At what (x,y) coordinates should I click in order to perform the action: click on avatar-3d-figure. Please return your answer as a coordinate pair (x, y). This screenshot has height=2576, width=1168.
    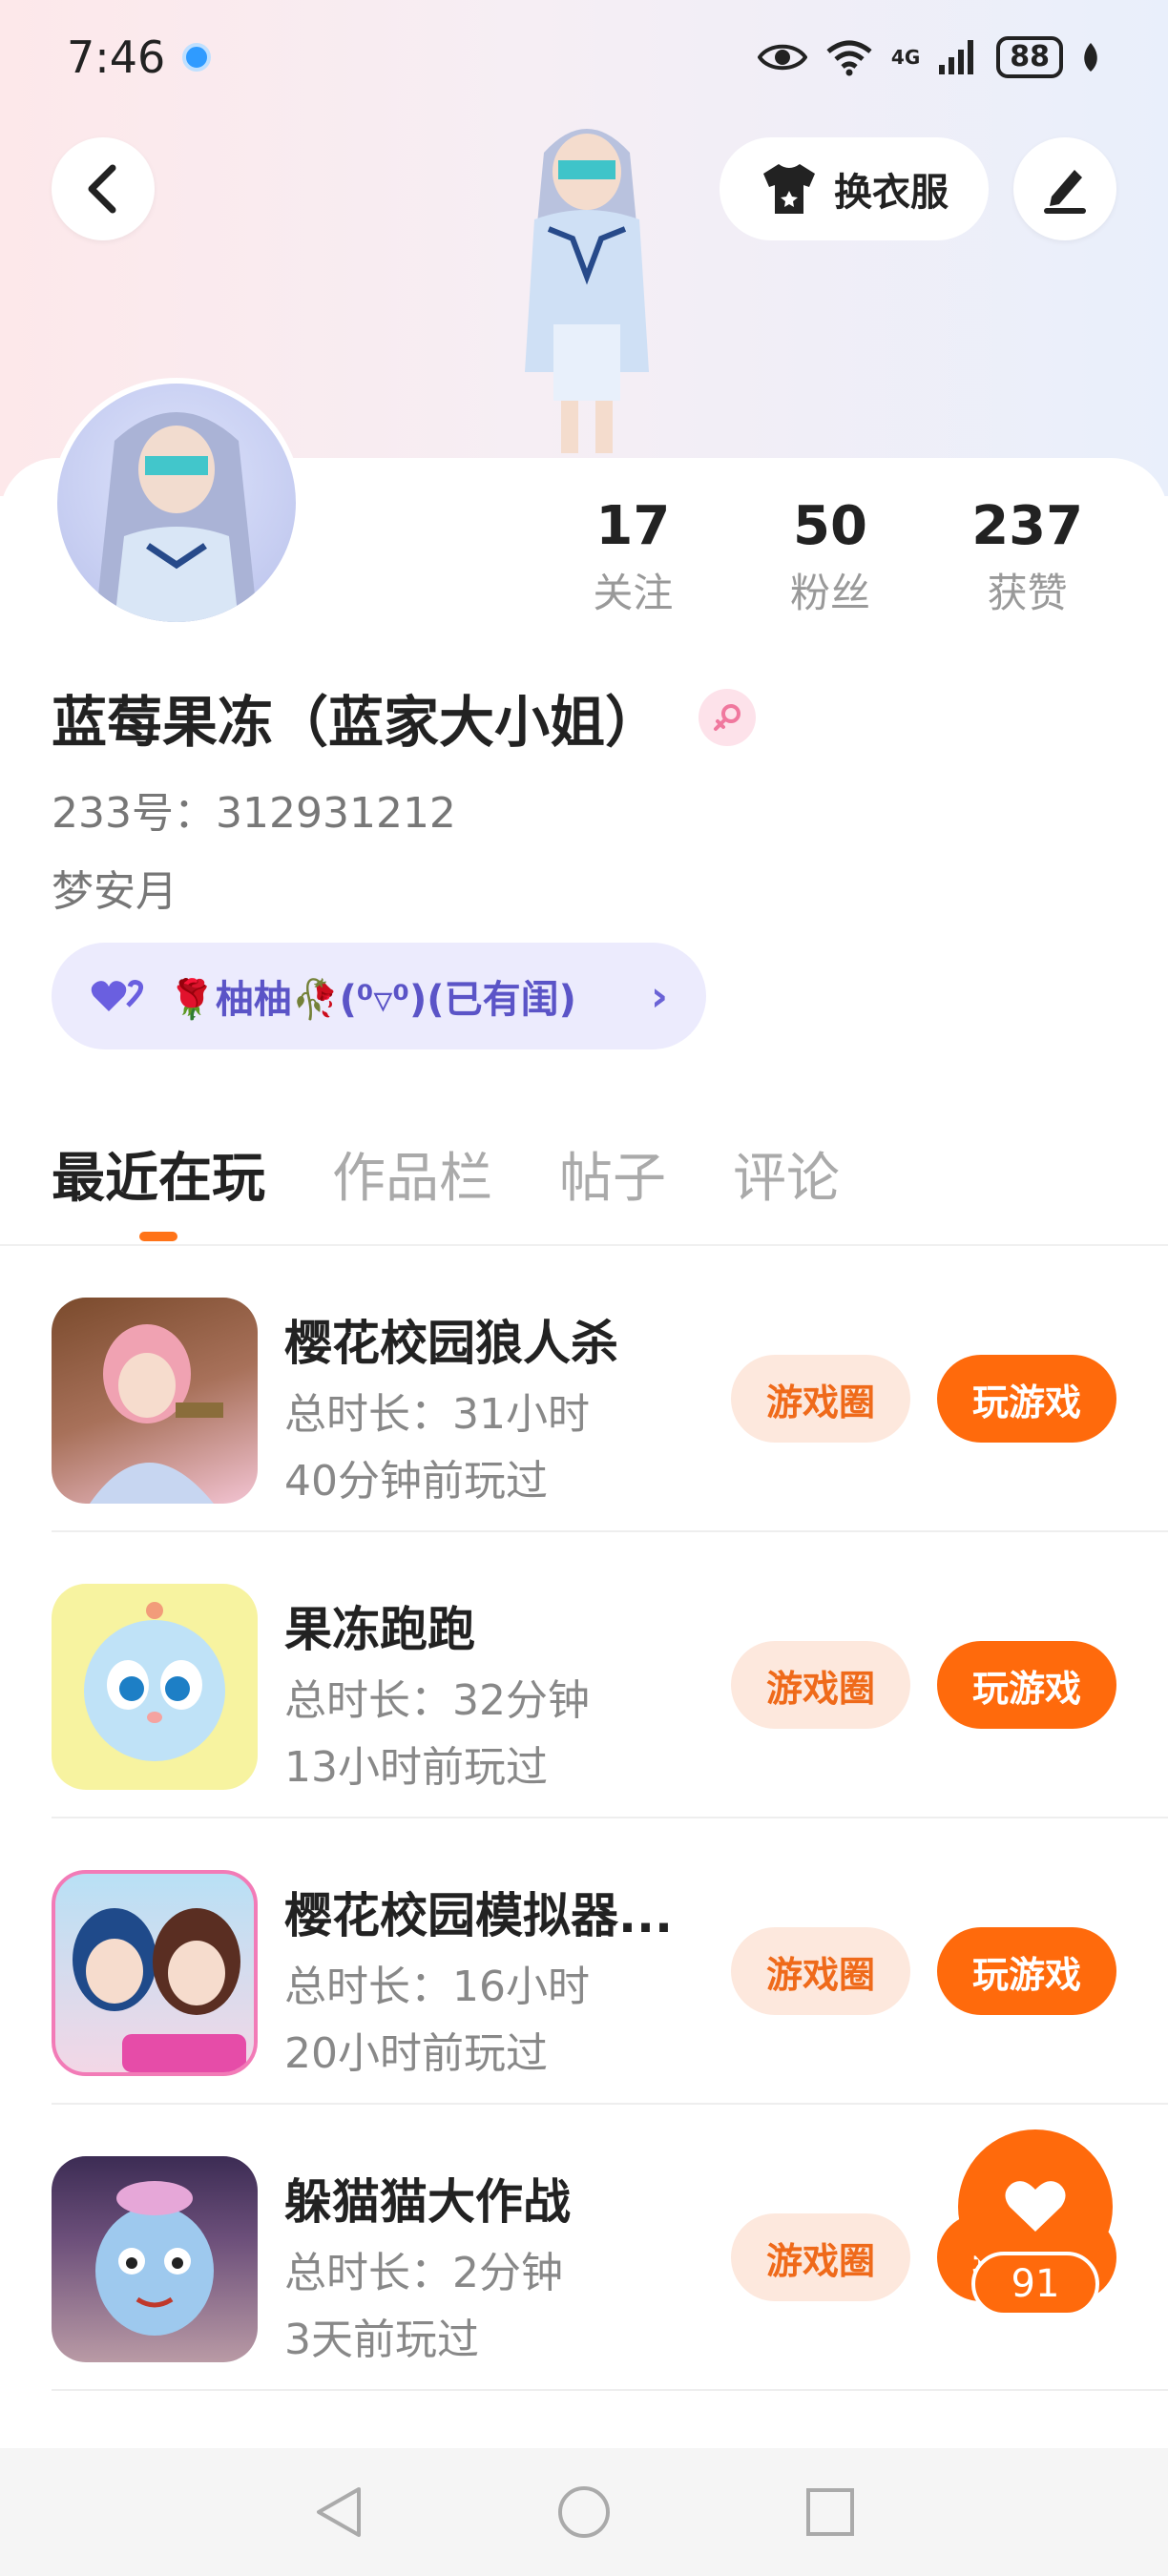
    Looking at the image, I should click on (587, 291).